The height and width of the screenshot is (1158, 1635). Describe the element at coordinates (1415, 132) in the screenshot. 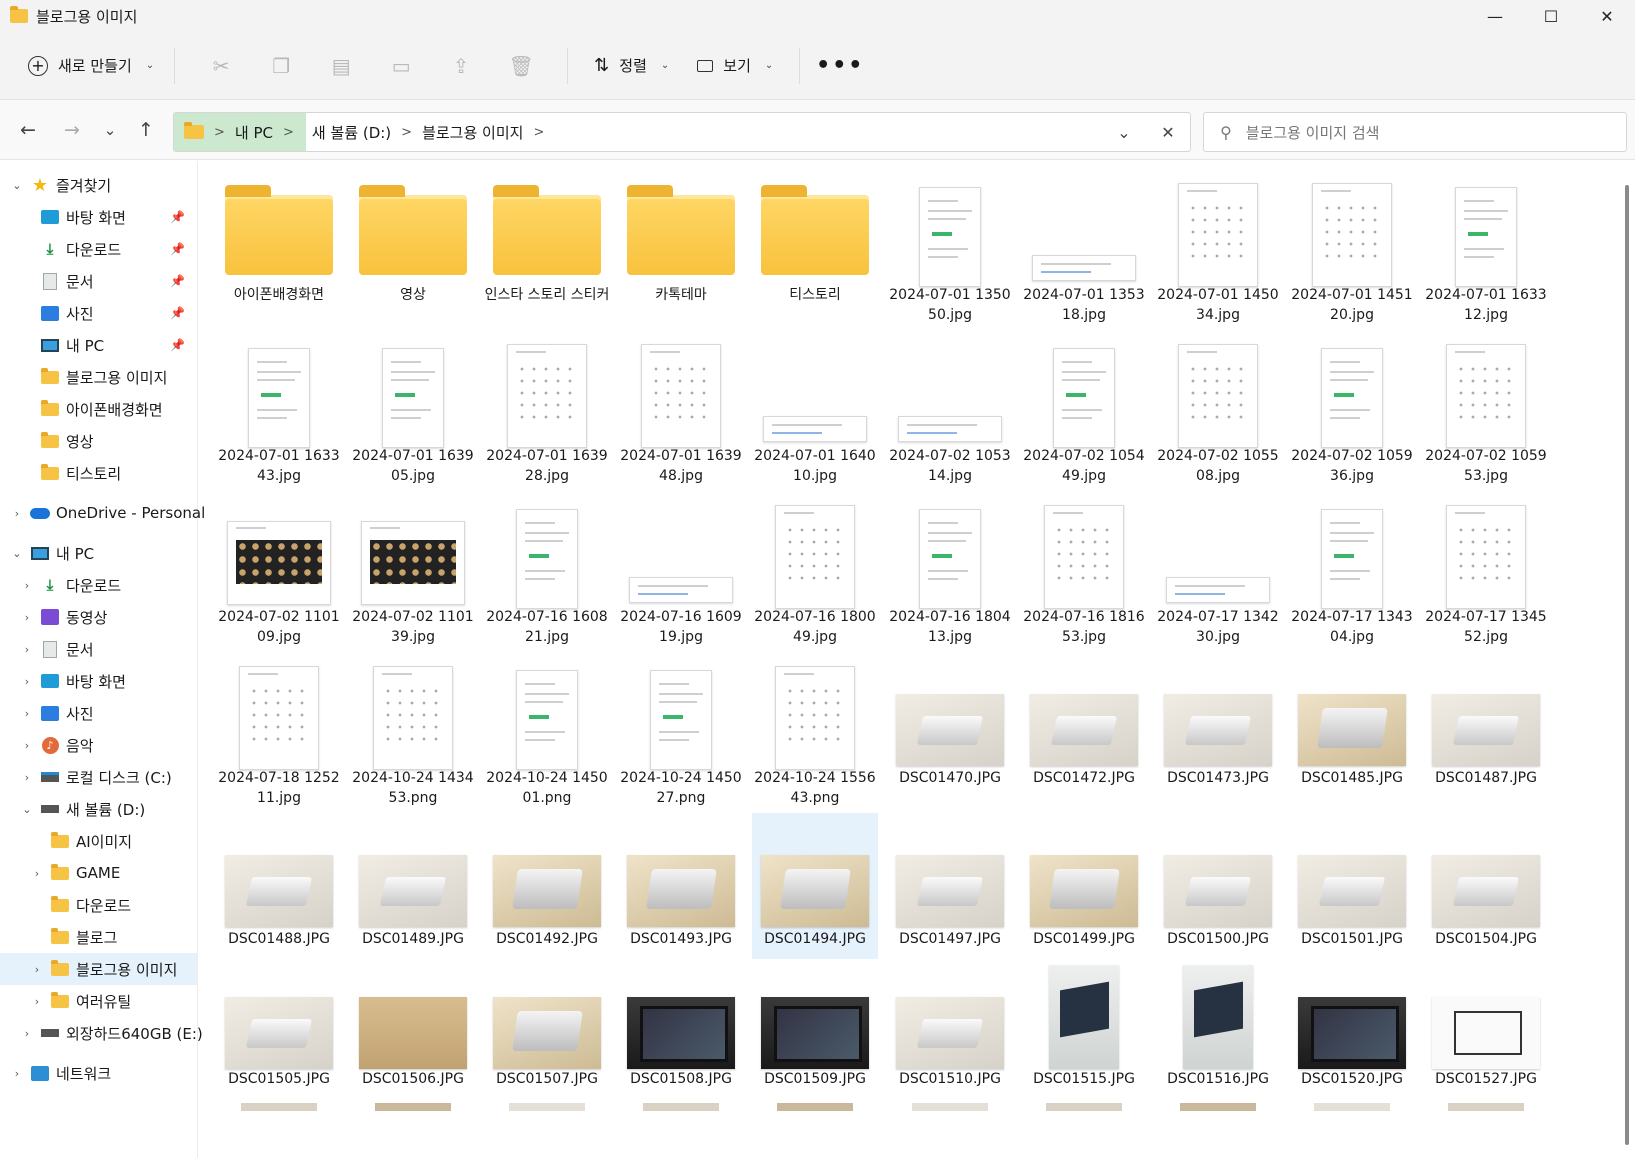

I see `search-input: ⚲ 블로그용 이미지 검색` at that location.